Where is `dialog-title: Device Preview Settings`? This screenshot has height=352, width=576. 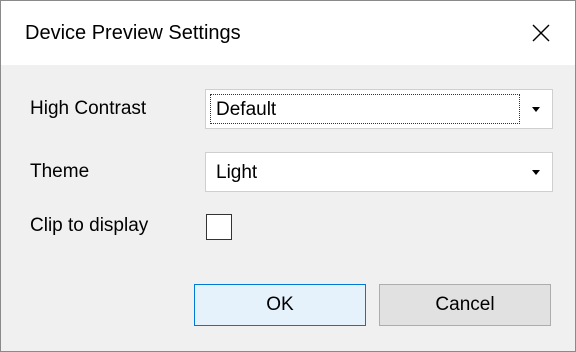
dialog-title: Device Preview Settings is located at coordinates (133, 33).